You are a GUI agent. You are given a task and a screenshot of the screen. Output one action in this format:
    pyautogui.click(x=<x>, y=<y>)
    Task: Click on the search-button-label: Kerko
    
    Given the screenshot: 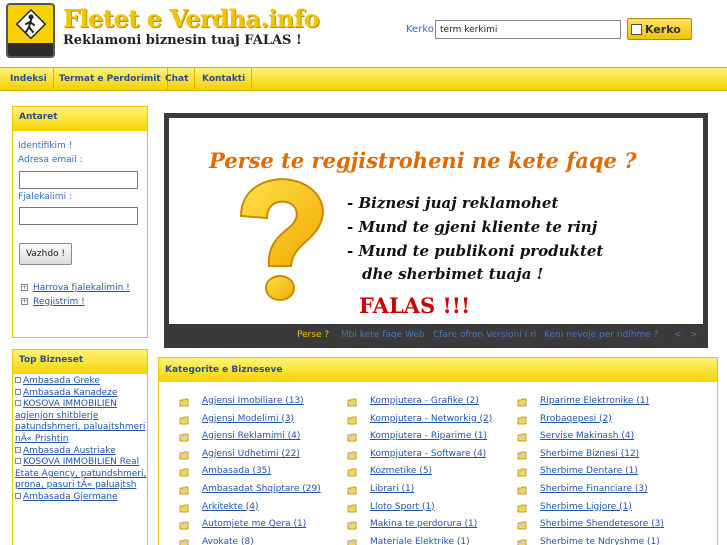 What is the action you would take?
    pyautogui.click(x=663, y=29)
    